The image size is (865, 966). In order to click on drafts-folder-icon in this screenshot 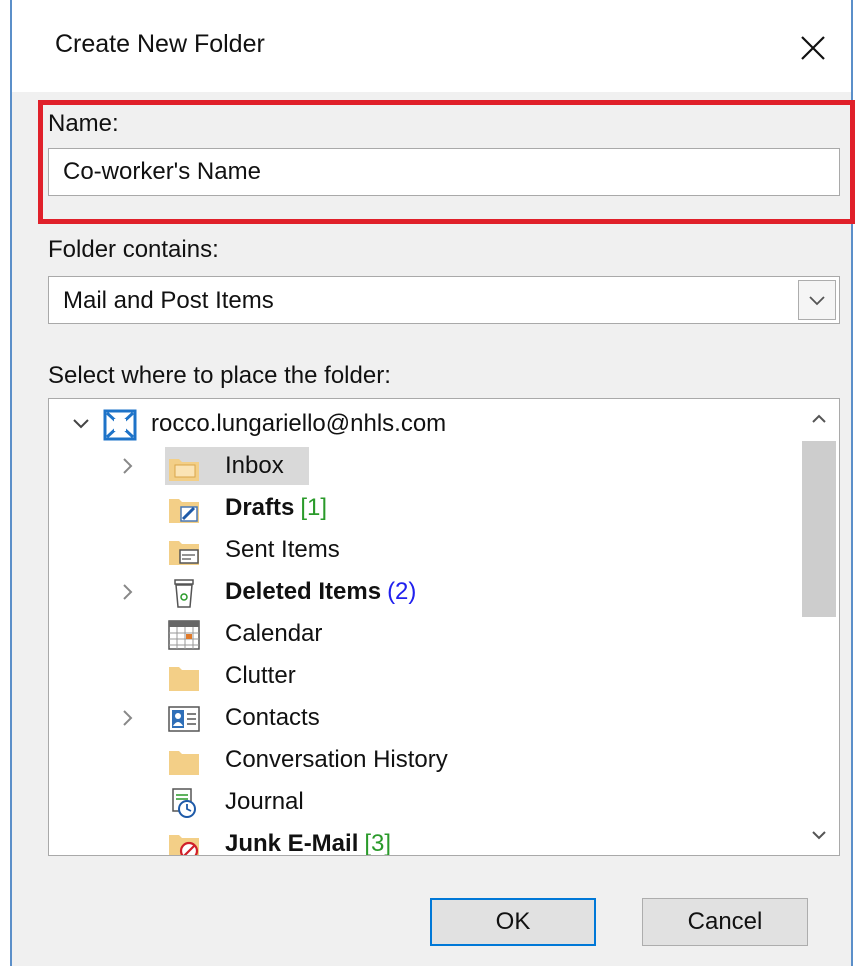, I will do `click(184, 509)`.